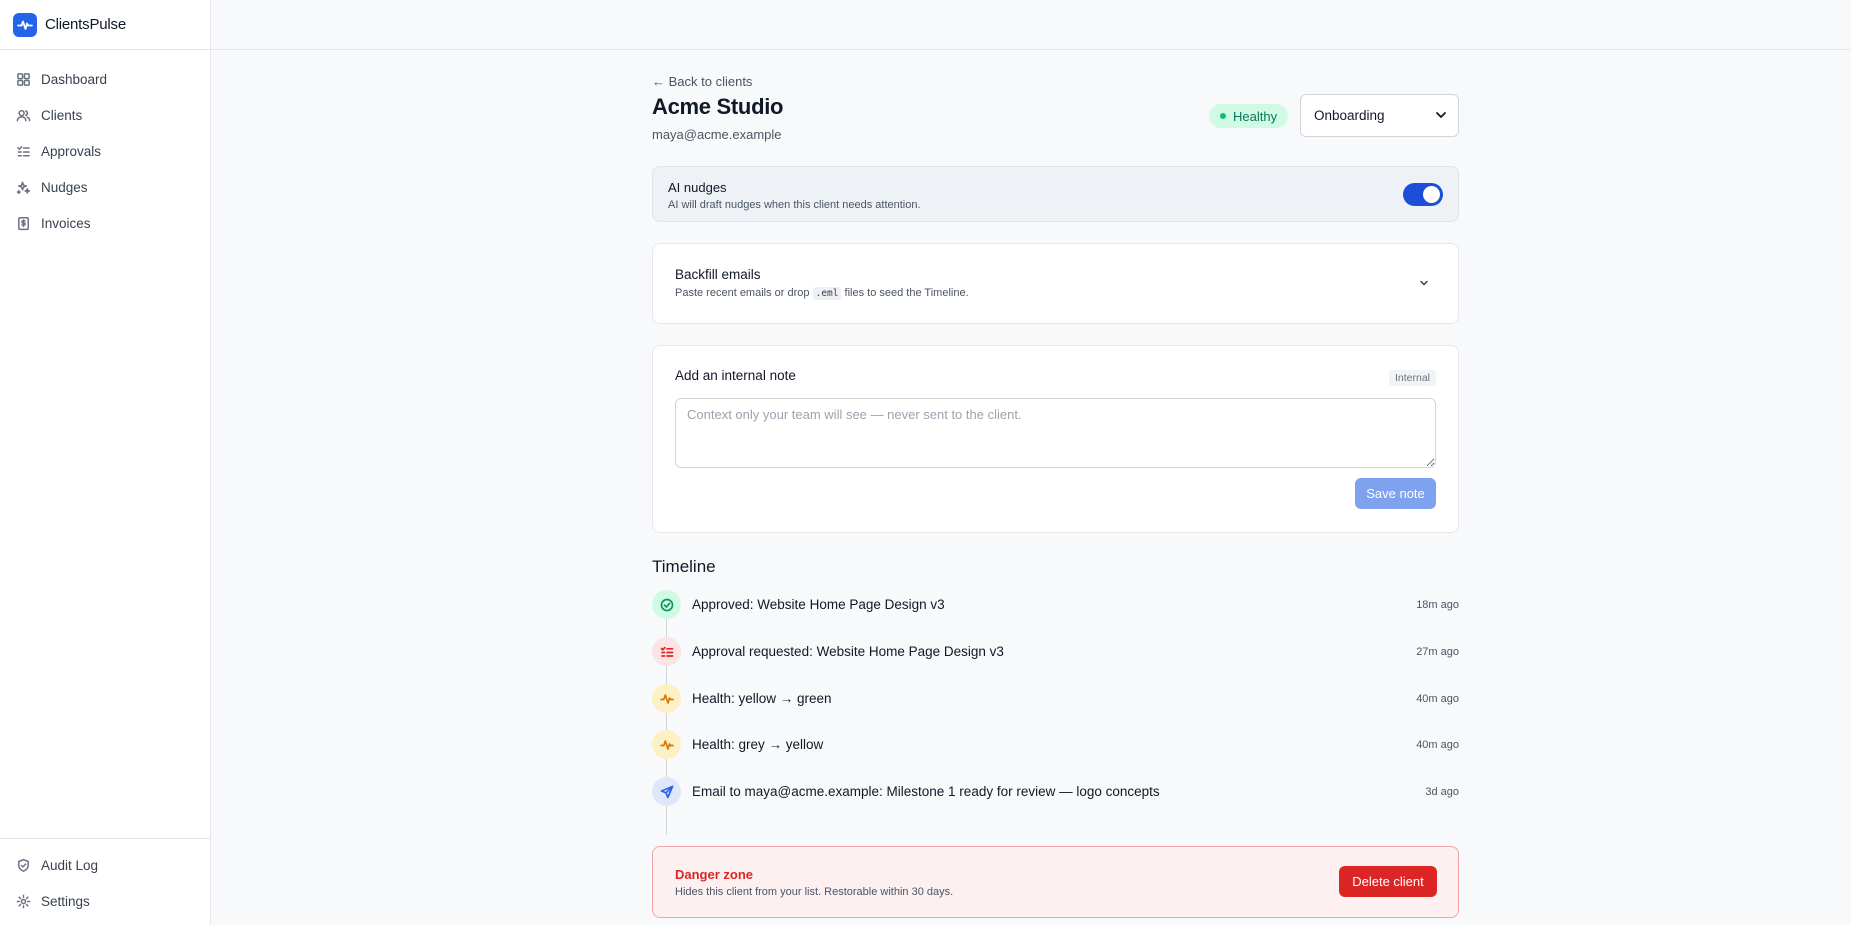 This screenshot has height=925, width=1851. I want to click on timeline-item-text: Health: grey → yellow, so click(758, 744).